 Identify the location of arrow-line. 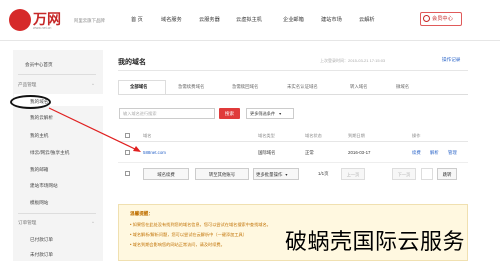
(93, 129).